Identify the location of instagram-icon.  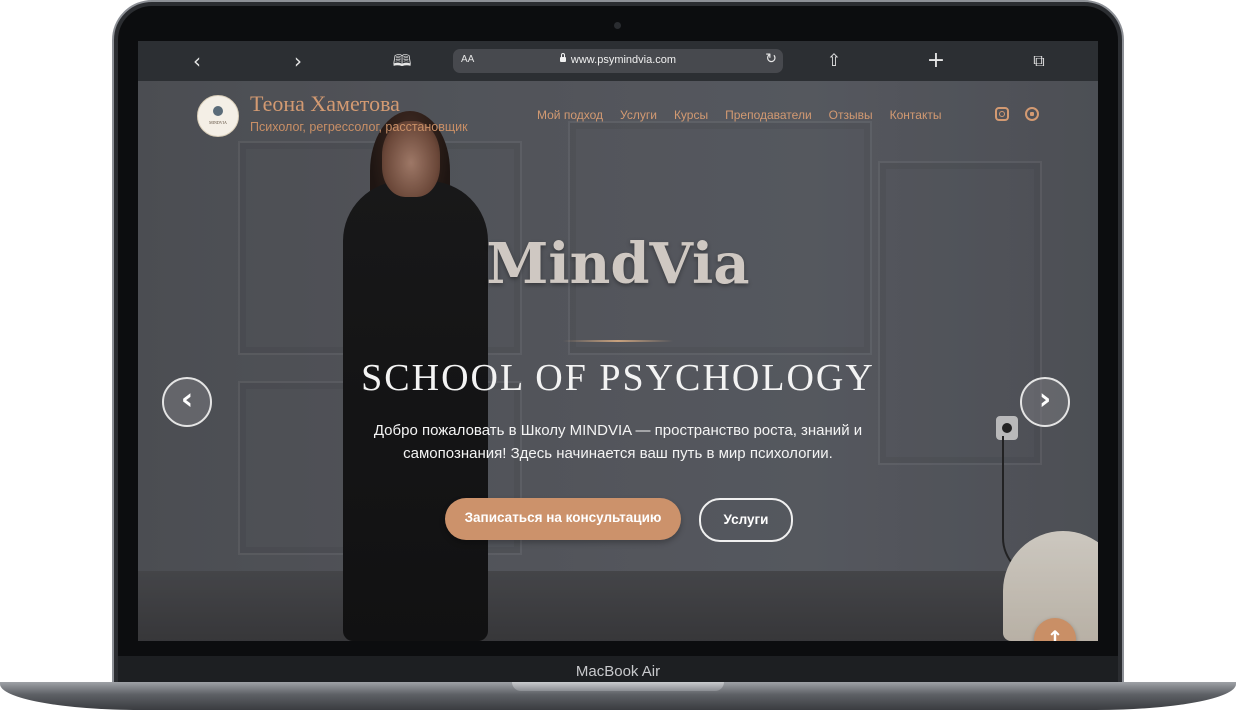
(1002, 114).